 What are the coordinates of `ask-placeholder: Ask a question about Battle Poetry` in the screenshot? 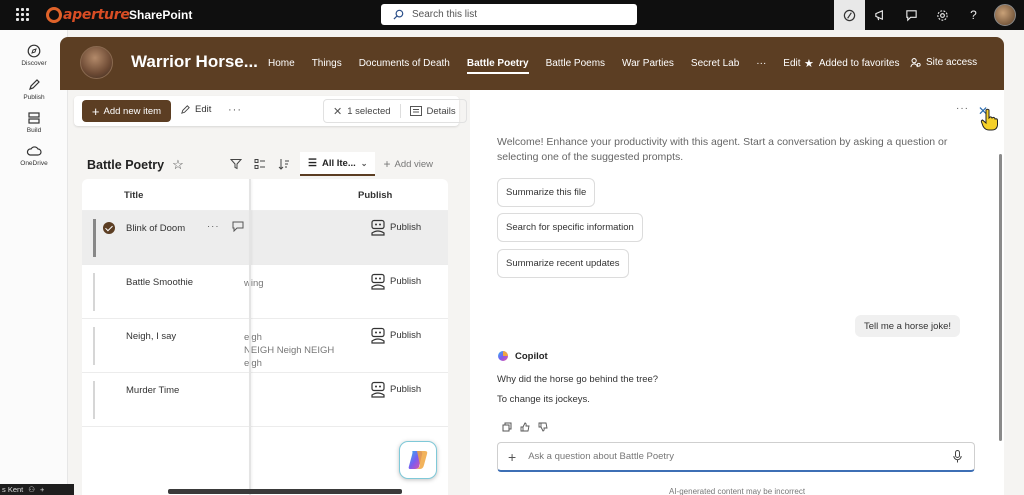 It's located at (601, 456).